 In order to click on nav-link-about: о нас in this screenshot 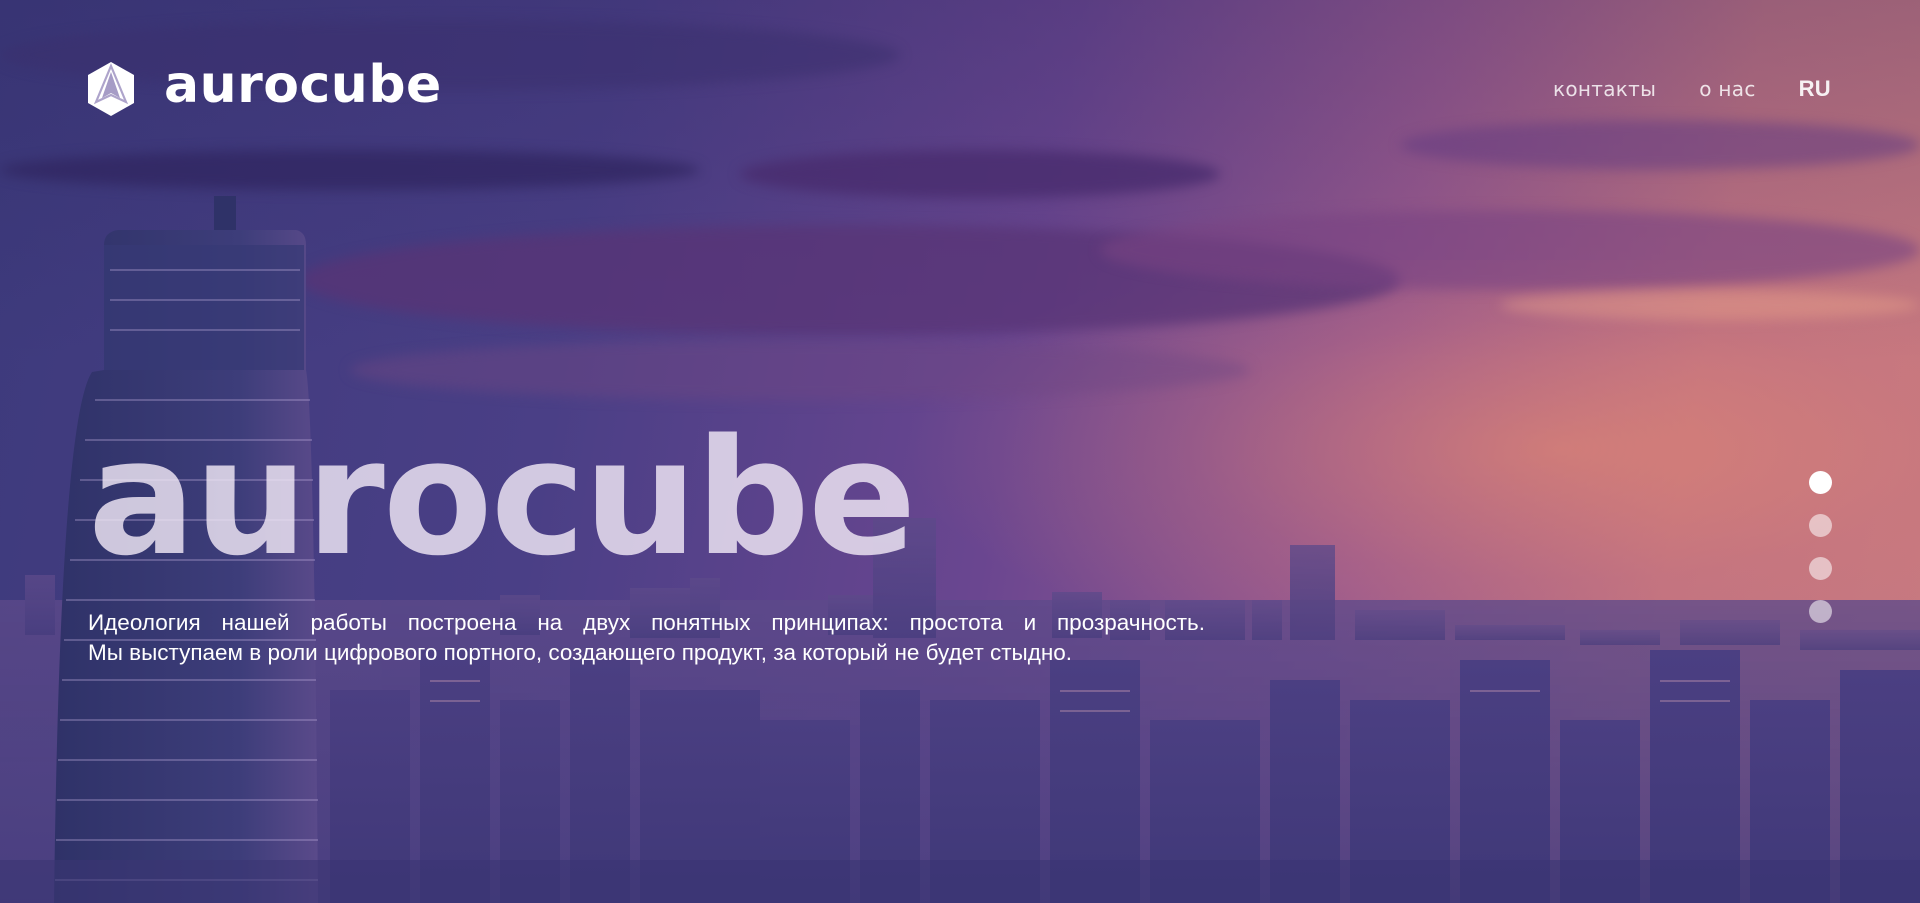, I will do `click(1727, 89)`.